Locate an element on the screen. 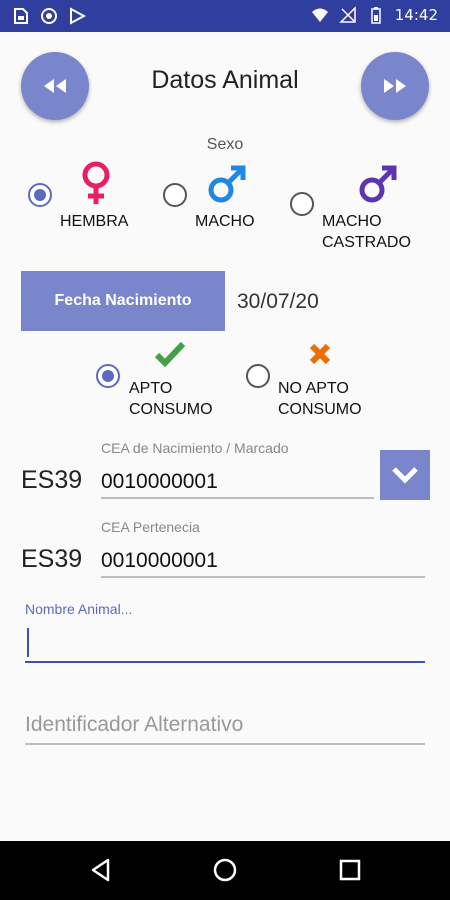 The width and height of the screenshot is (450, 900). next-button is located at coordinates (395, 86).